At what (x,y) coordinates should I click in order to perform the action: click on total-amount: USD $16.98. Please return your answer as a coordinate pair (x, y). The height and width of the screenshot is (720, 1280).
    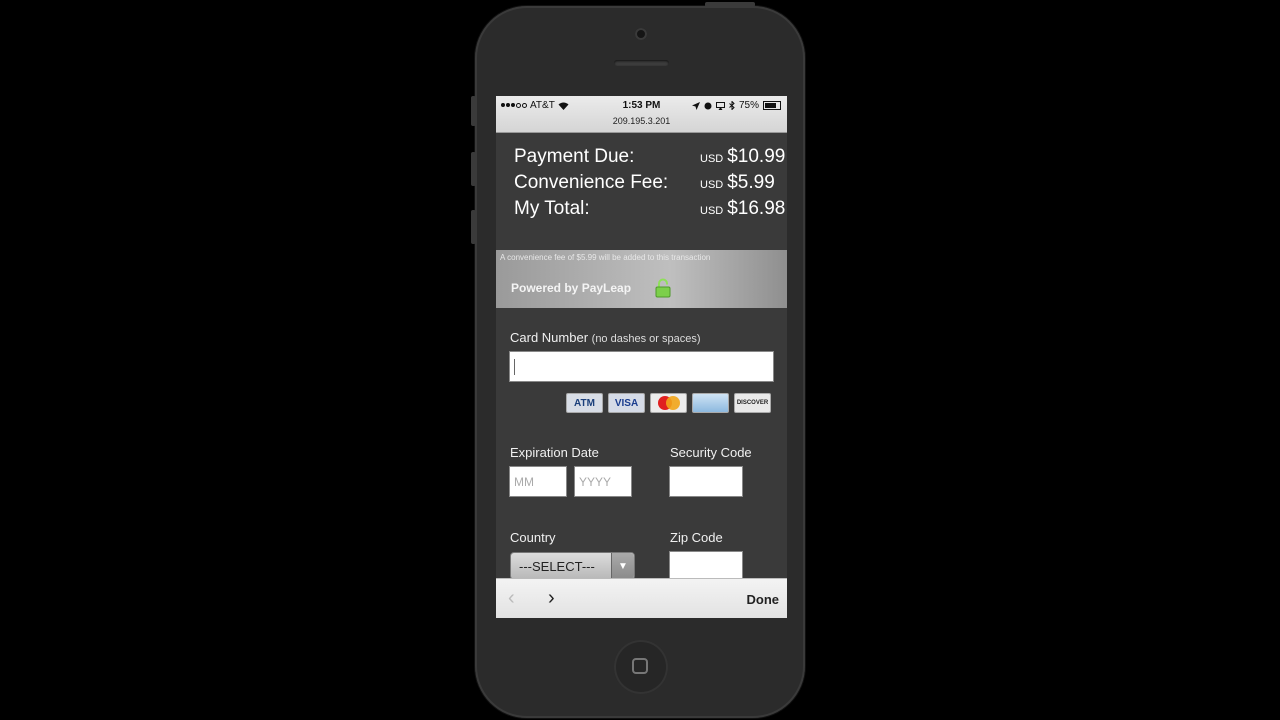
    Looking at the image, I should click on (742, 209).